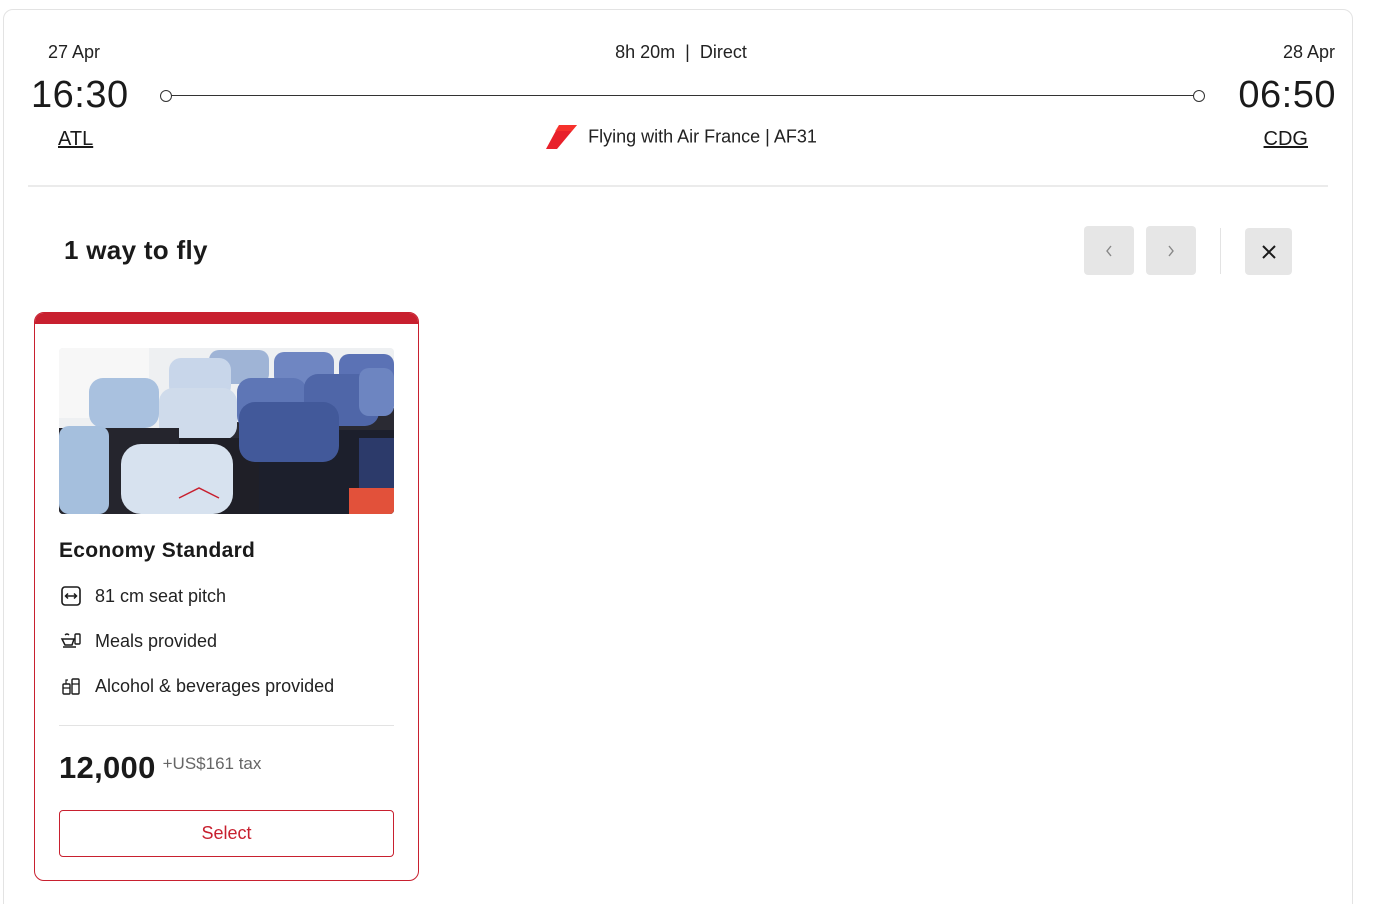 This screenshot has height=904, width=1375. I want to click on close-button, so click(1268, 251).